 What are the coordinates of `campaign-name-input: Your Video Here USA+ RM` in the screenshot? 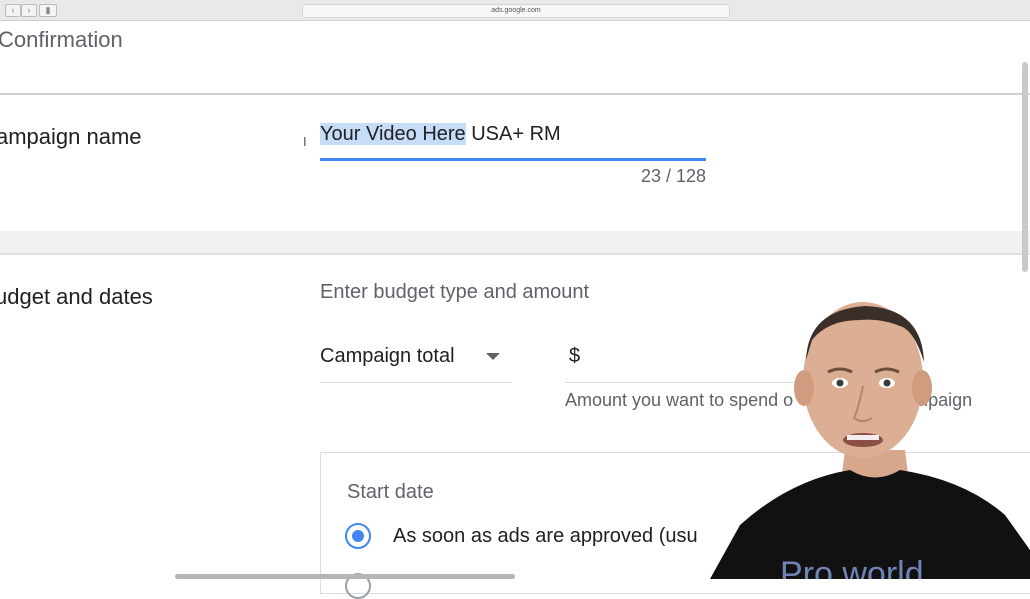 It's located at (513, 140).